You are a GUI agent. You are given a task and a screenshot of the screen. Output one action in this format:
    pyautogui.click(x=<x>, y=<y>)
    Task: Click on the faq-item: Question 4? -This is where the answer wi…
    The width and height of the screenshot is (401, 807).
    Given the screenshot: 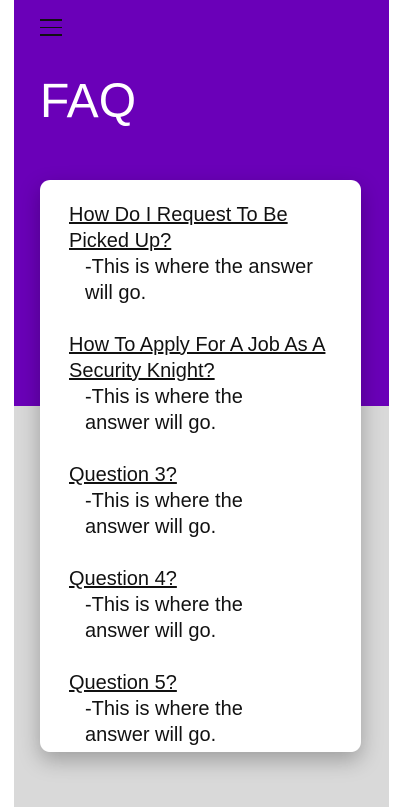 What is the action you would take?
    pyautogui.click(x=204, y=605)
    